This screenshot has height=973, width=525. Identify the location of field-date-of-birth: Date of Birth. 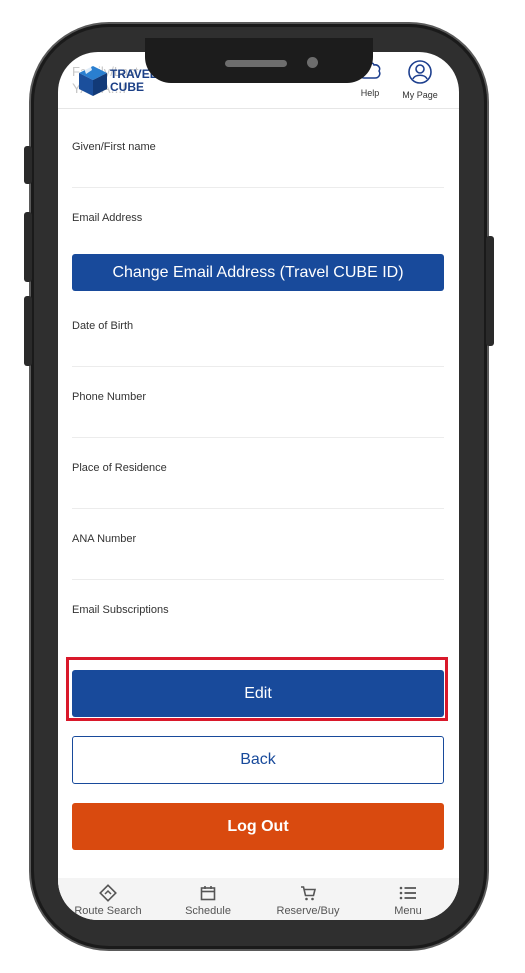
(258, 343).